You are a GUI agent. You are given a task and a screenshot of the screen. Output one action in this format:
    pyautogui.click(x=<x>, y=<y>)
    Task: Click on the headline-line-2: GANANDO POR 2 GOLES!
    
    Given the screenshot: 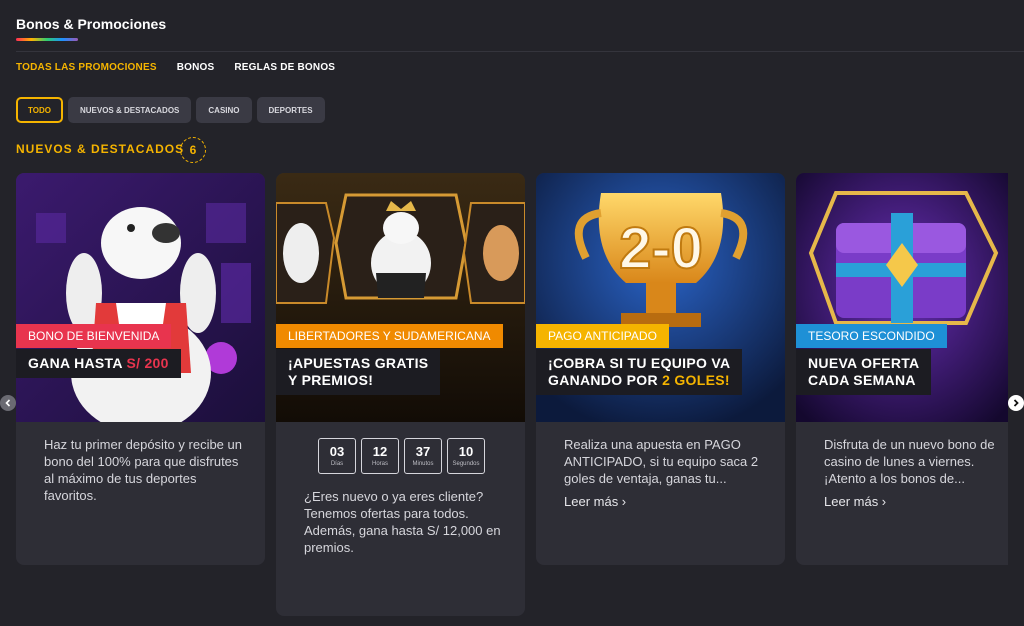 What is the action you would take?
    pyautogui.click(x=639, y=380)
    